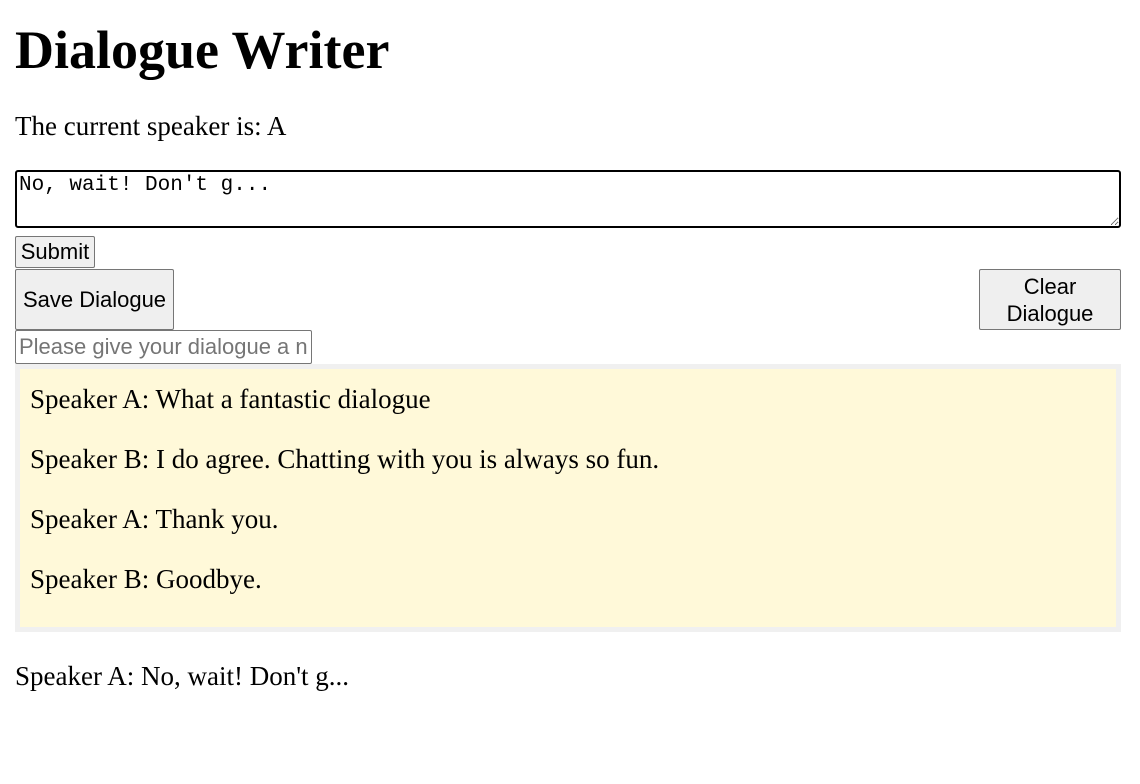  I want to click on clear-dialogue-button: Clear Dialogue, so click(1050, 299).